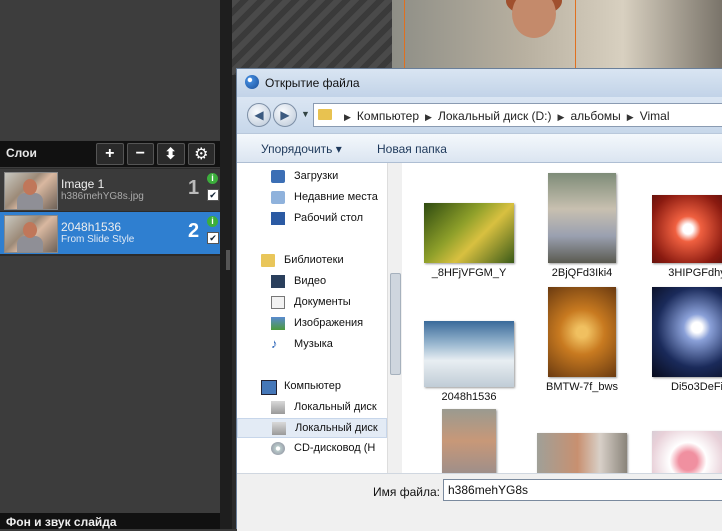  Describe the element at coordinates (312, 261) in the screenshot. I see `nav-item-libraries: Библиотеки` at that location.